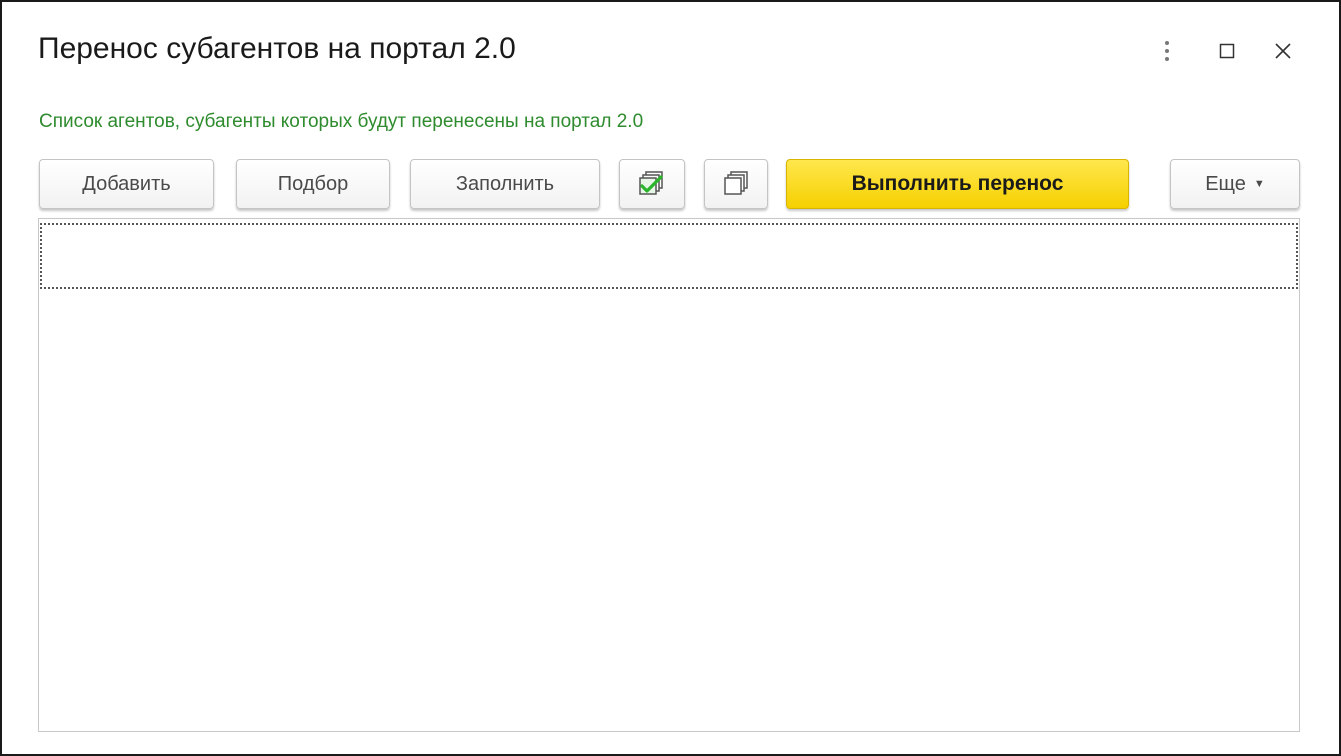 This screenshot has height=756, width=1341. I want to click on close-button, so click(1283, 51).